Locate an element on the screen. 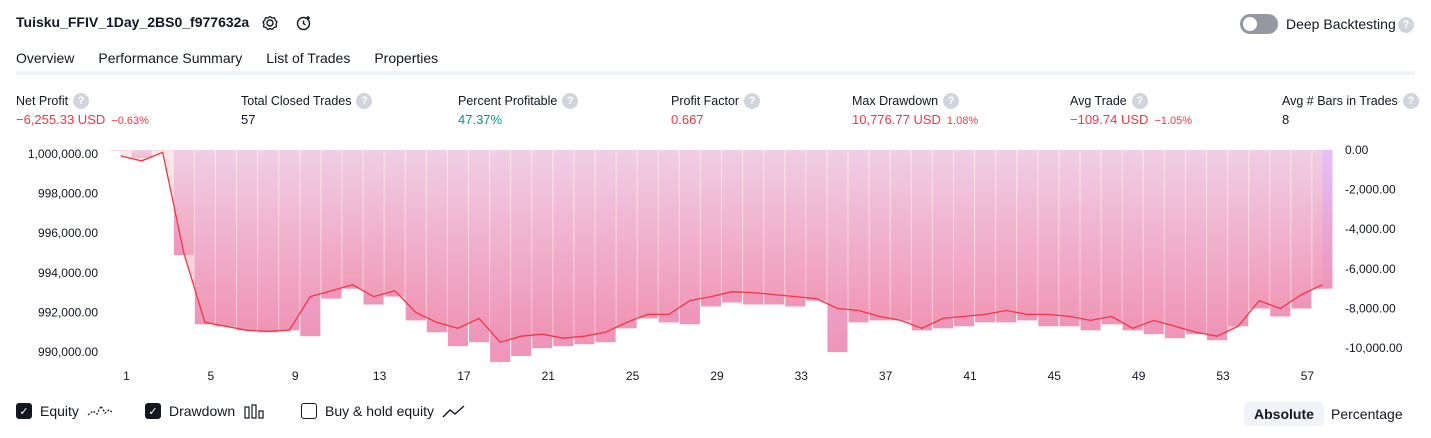 The width and height of the screenshot is (1431, 438). buy-hold-checkbox is located at coordinates (309, 411).